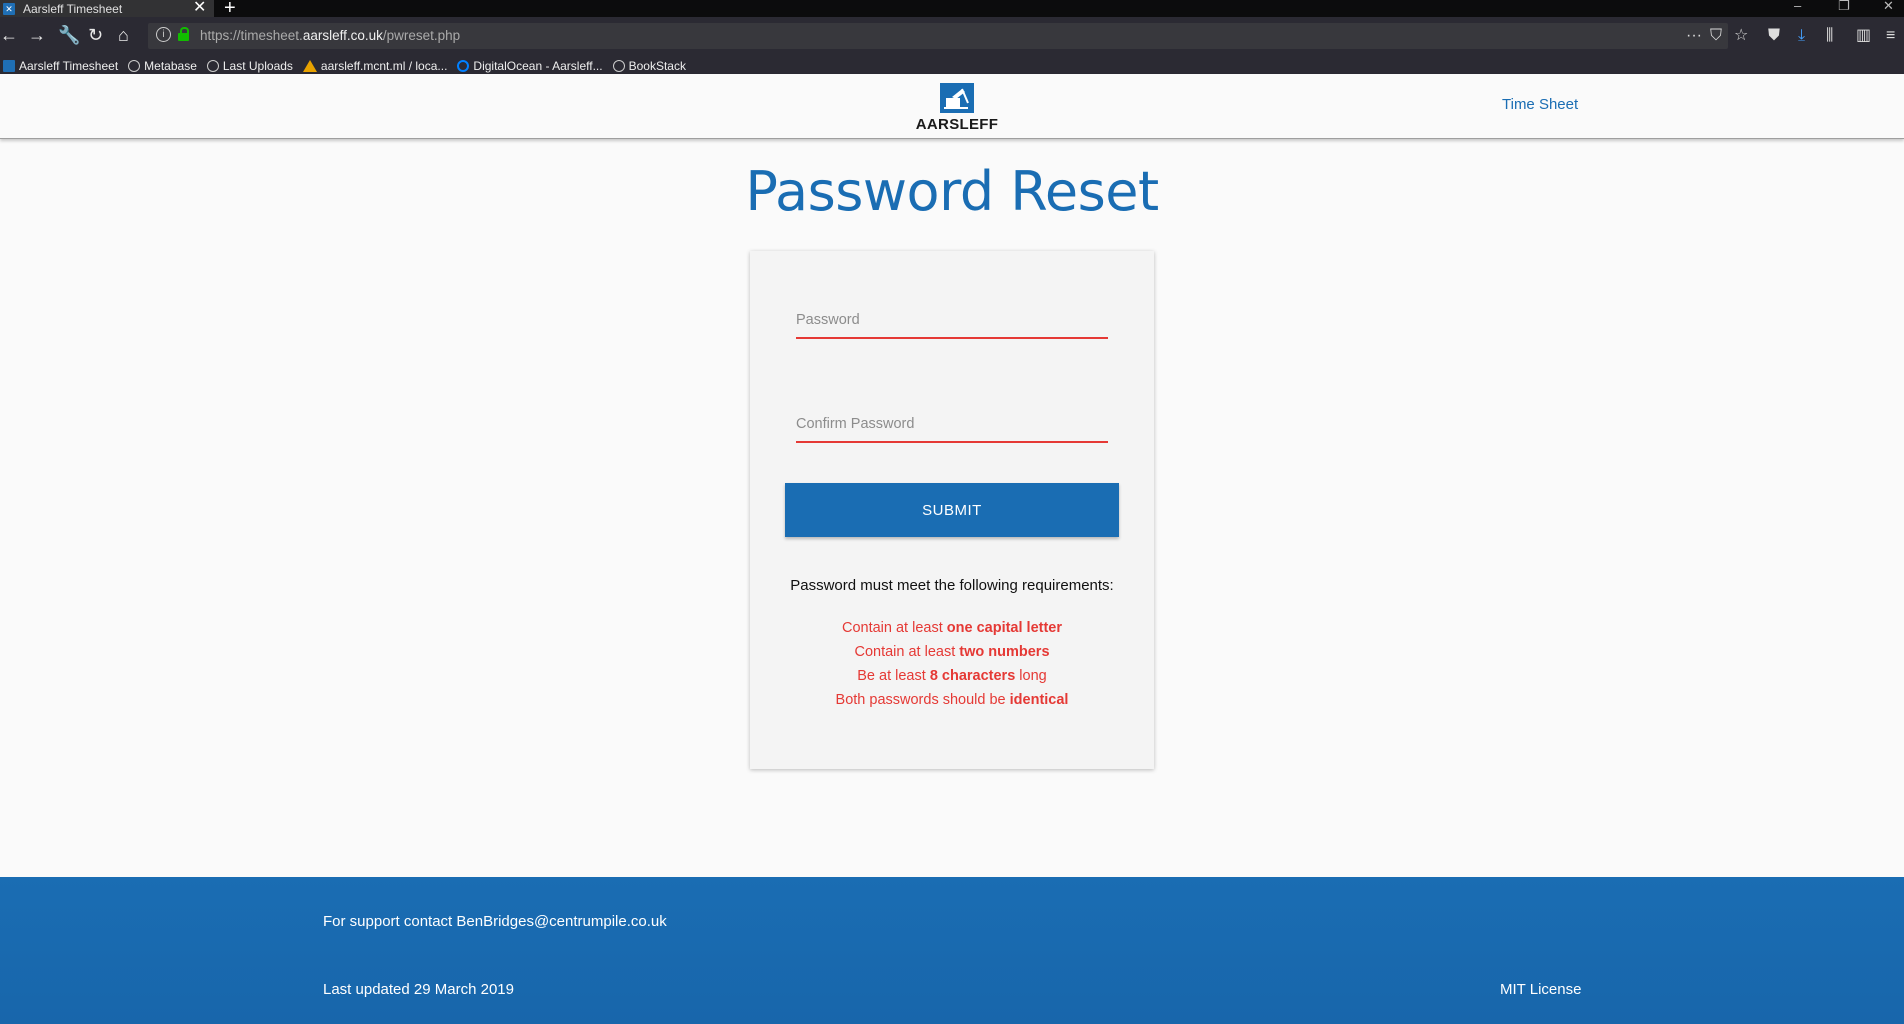  Describe the element at coordinates (1801, 36) in the screenshot. I see `download-icon: ⤓` at that location.